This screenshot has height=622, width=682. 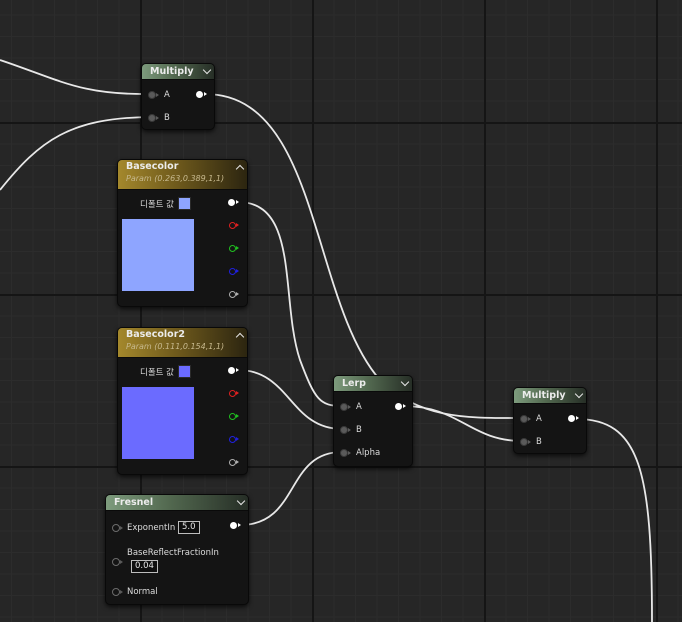 I want to click on node-header: Basecolor2 Param (0.111,0.154,1,1), so click(x=182, y=343).